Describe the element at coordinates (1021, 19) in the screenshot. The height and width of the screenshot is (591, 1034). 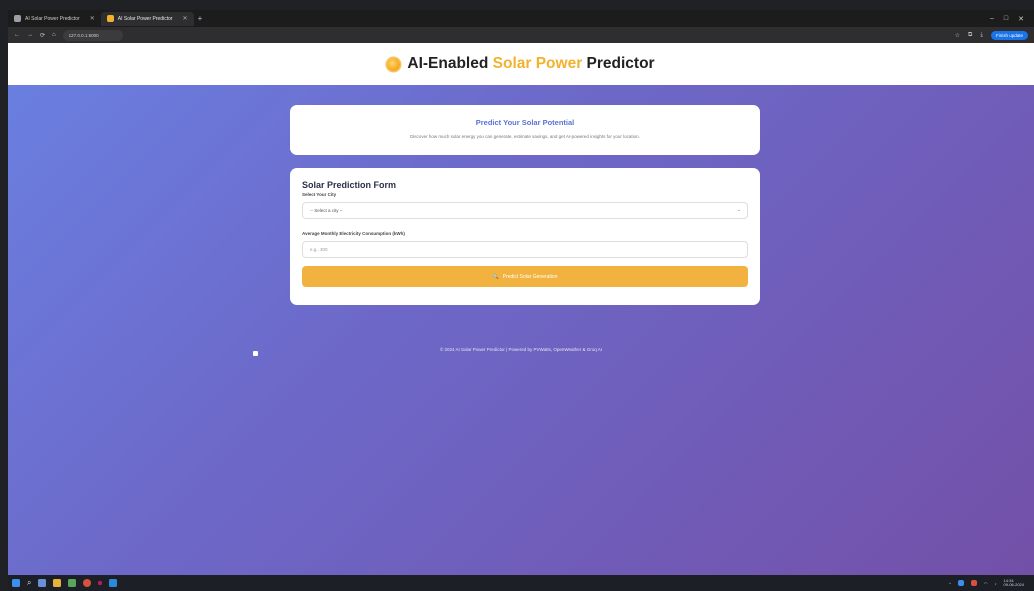
I see `close-window-icon: ✕` at that location.